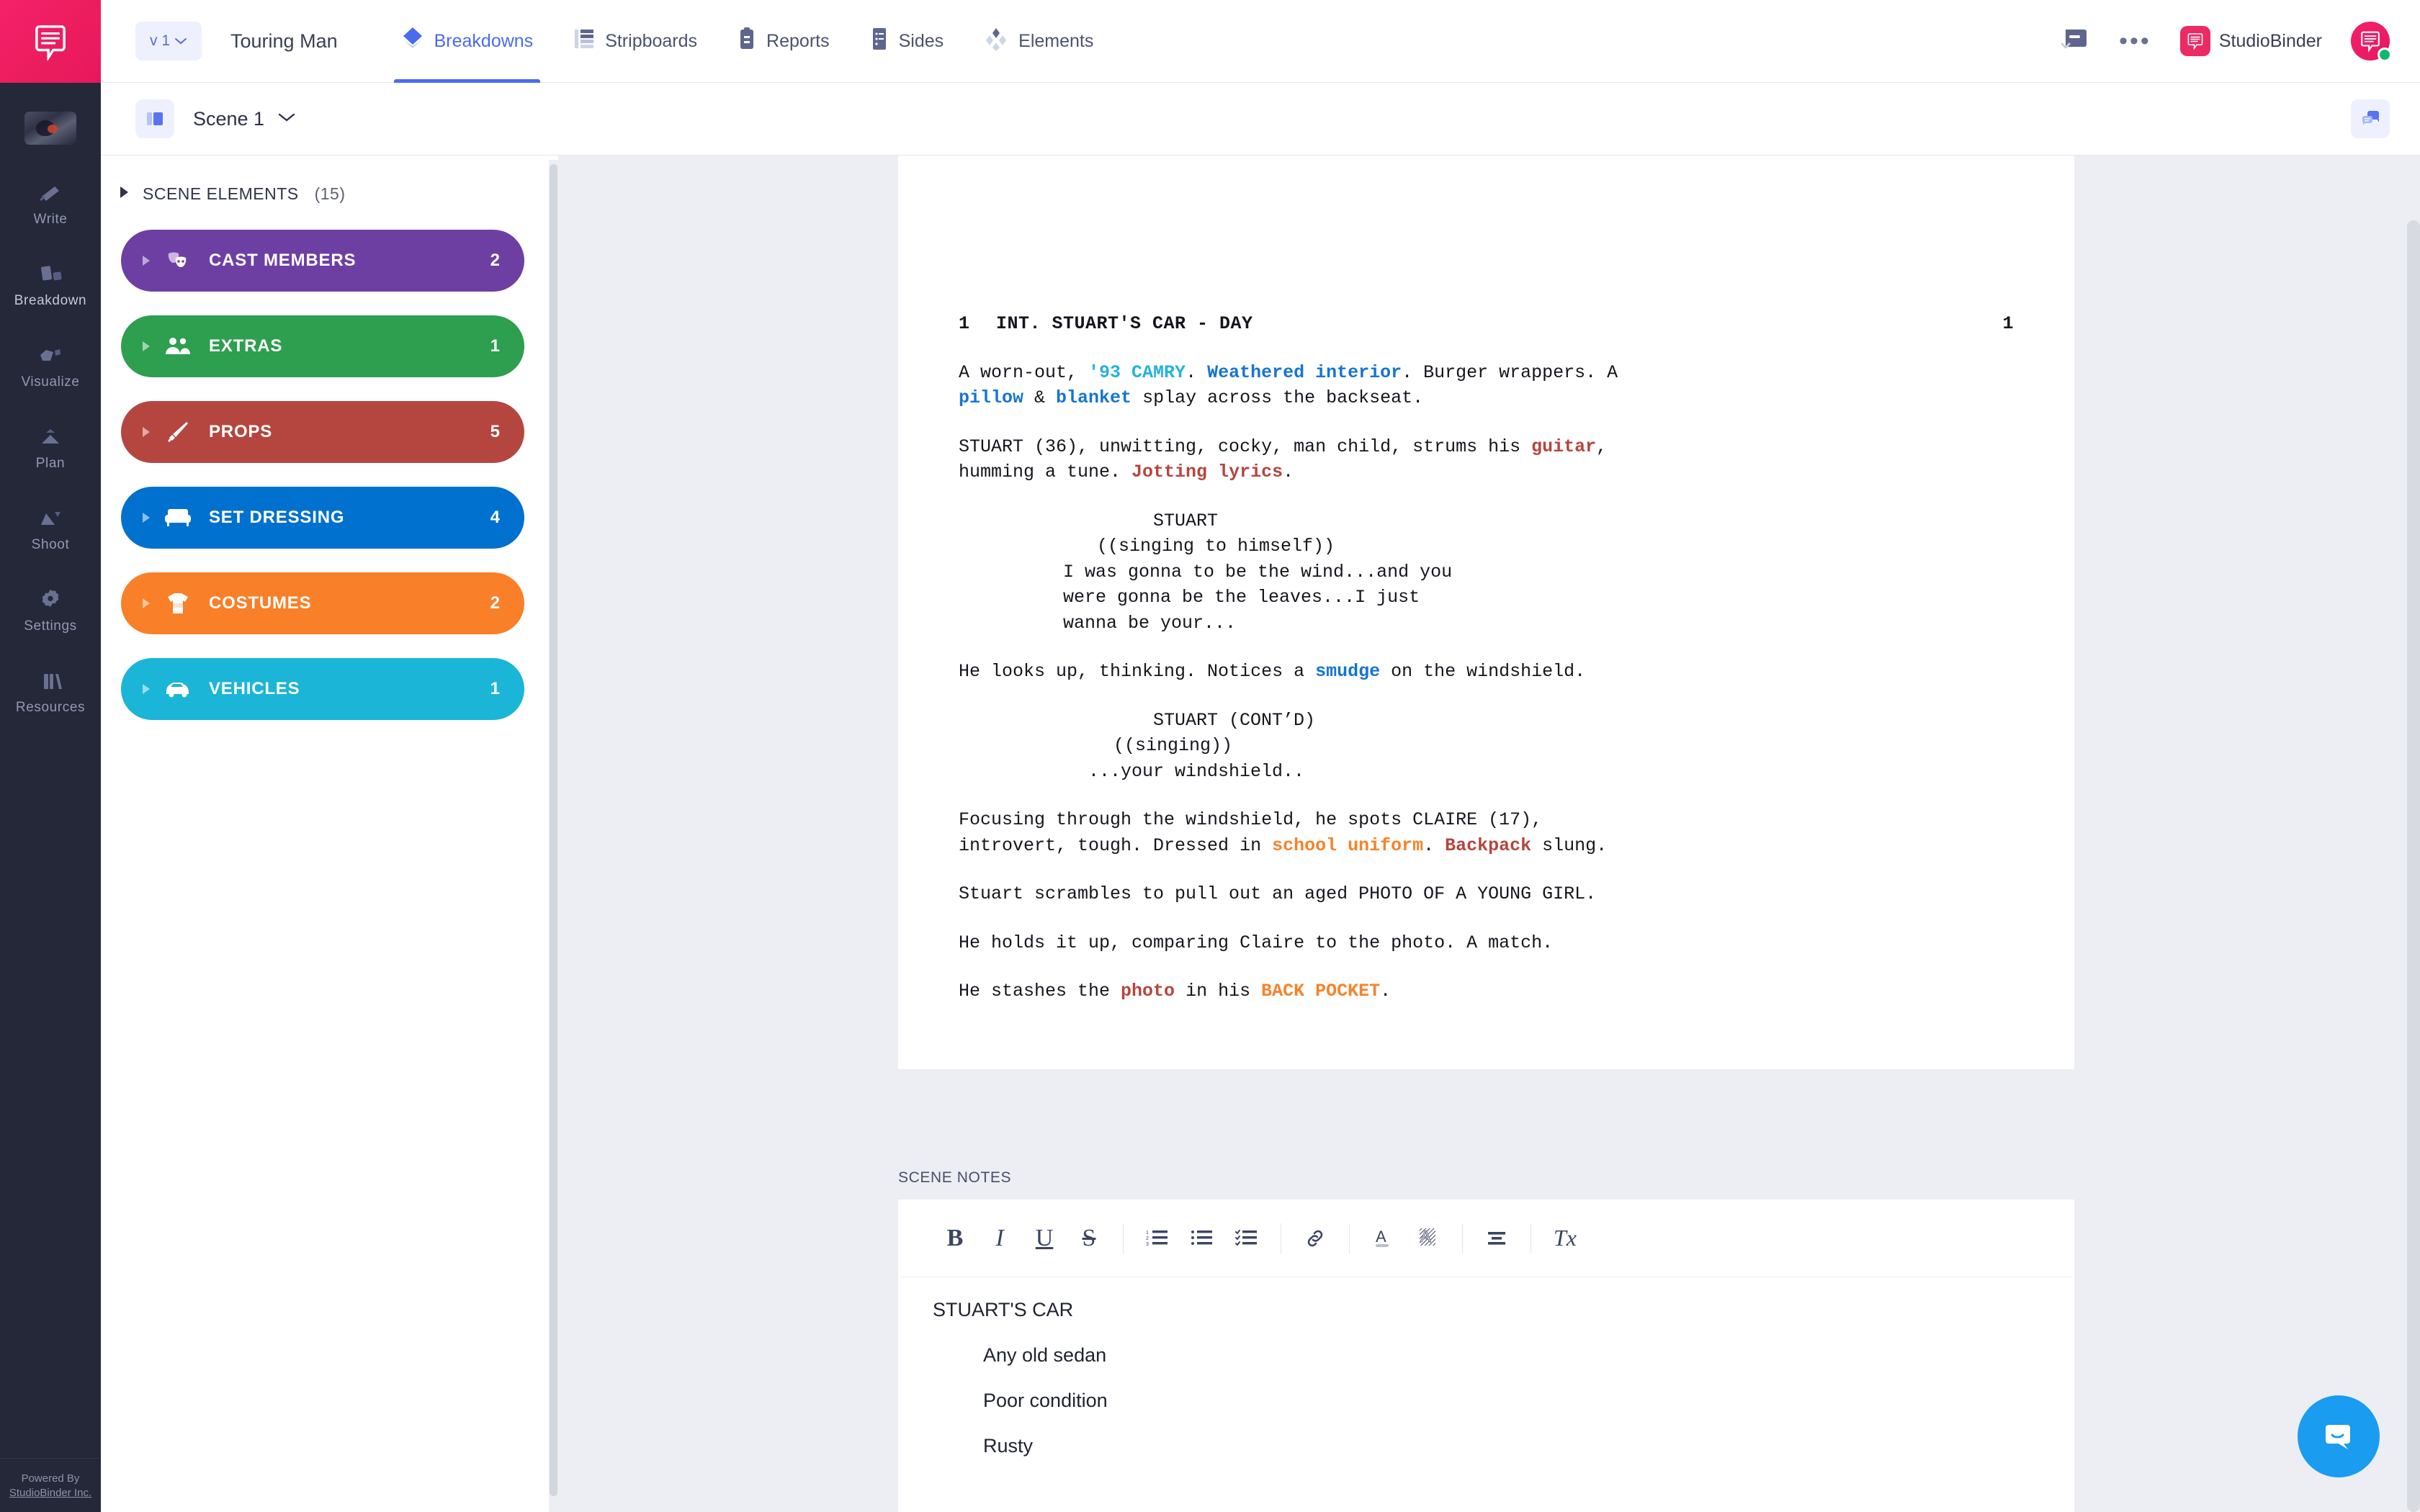 The height and width of the screenshot is (1512, 2420). What do you see at coordinates (2074, 41) in the screenshot?
I see `inbox-check-icon` at bounding box center [2074, 41].